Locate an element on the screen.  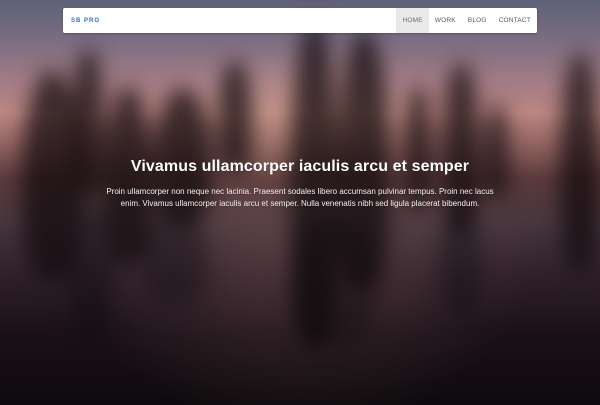
top-navigation-bar: SB PRO HOME WORK BLOG CONTACT is located at coordinates (300, 20).